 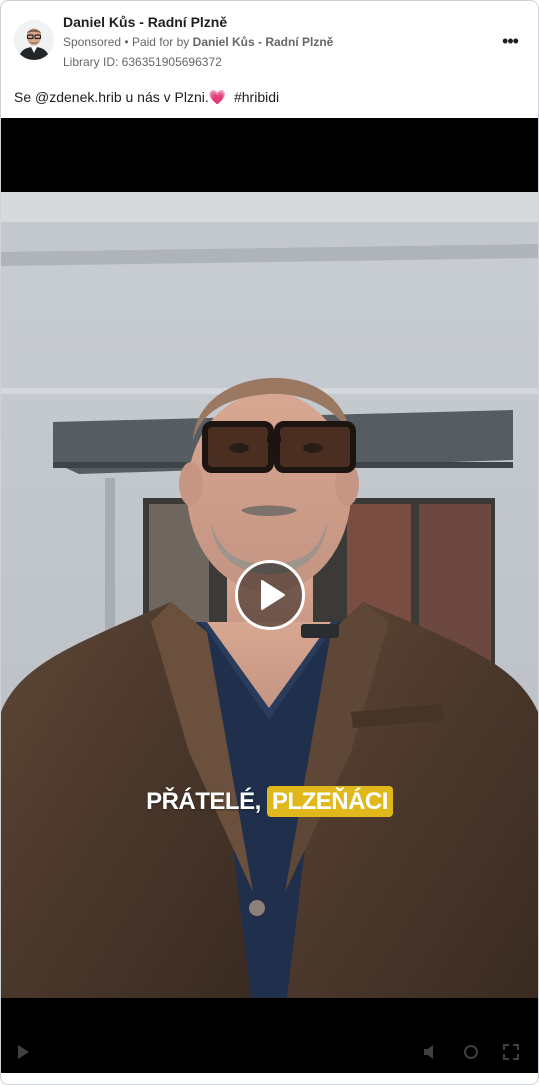 I want to click on paid-for-name: Daniel Kůs - Radní Plzně, so click(x=263, y=42).